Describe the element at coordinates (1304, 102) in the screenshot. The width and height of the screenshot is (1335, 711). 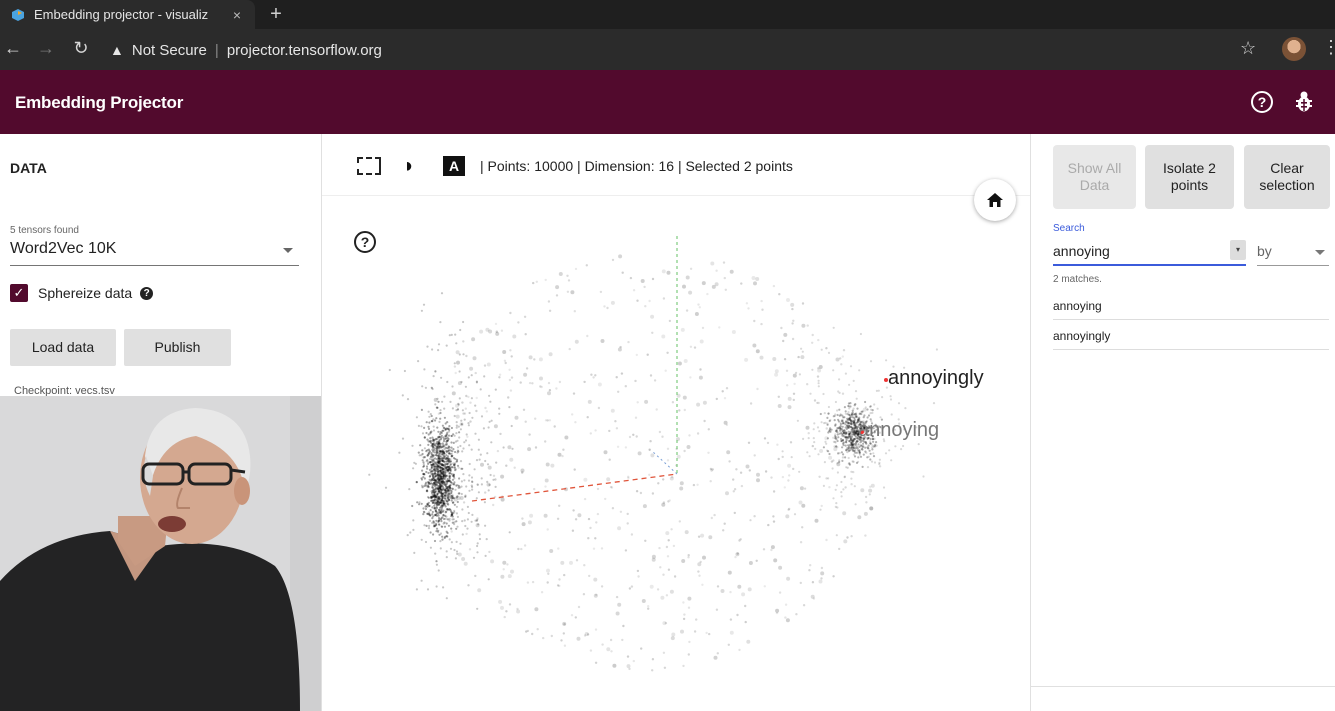
I see `bug-report-icon` at that location.